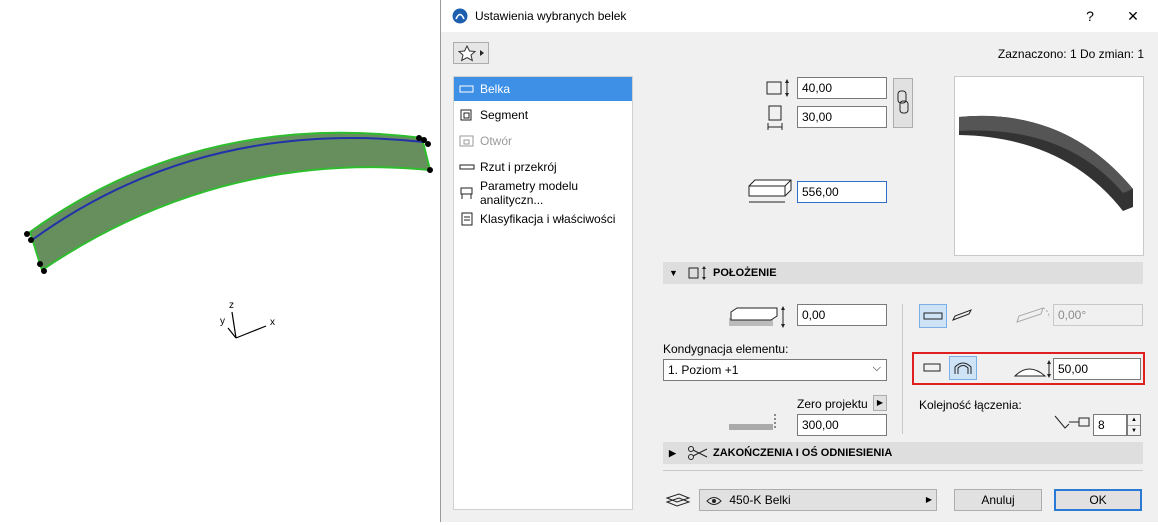  Describe the element at coordinates (1098, 500) in the screenshot. I see `ok-button: OK` at that location.